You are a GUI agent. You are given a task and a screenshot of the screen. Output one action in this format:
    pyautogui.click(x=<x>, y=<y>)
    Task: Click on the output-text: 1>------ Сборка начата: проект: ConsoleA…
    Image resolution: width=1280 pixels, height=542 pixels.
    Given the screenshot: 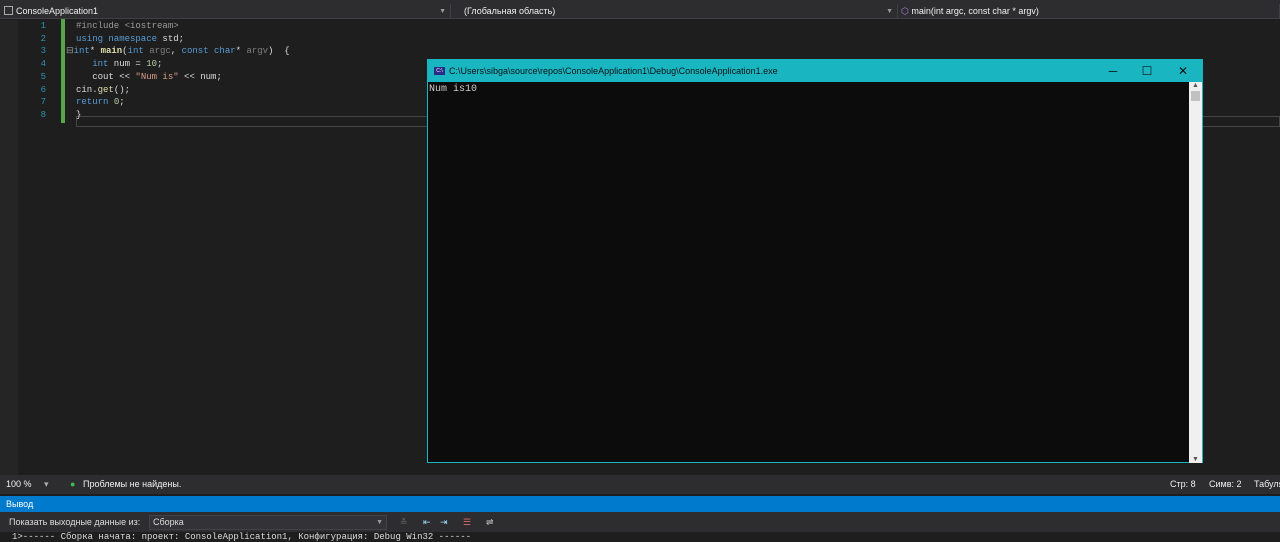 What is the action you would take?
    pyautogui.click(x=242, y=537)
    